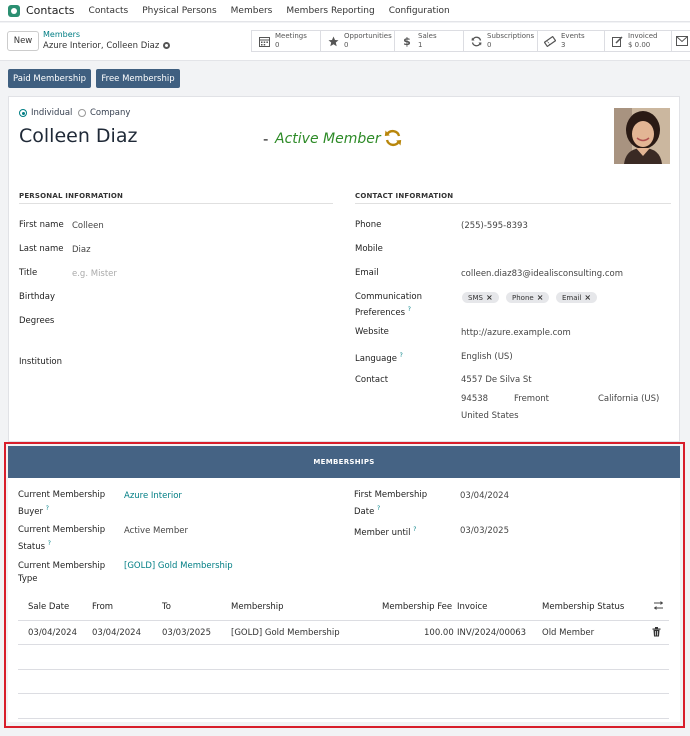 This screenshot has width=690, height=736. I want to click on phone-label: Phone, so click(368, 225).